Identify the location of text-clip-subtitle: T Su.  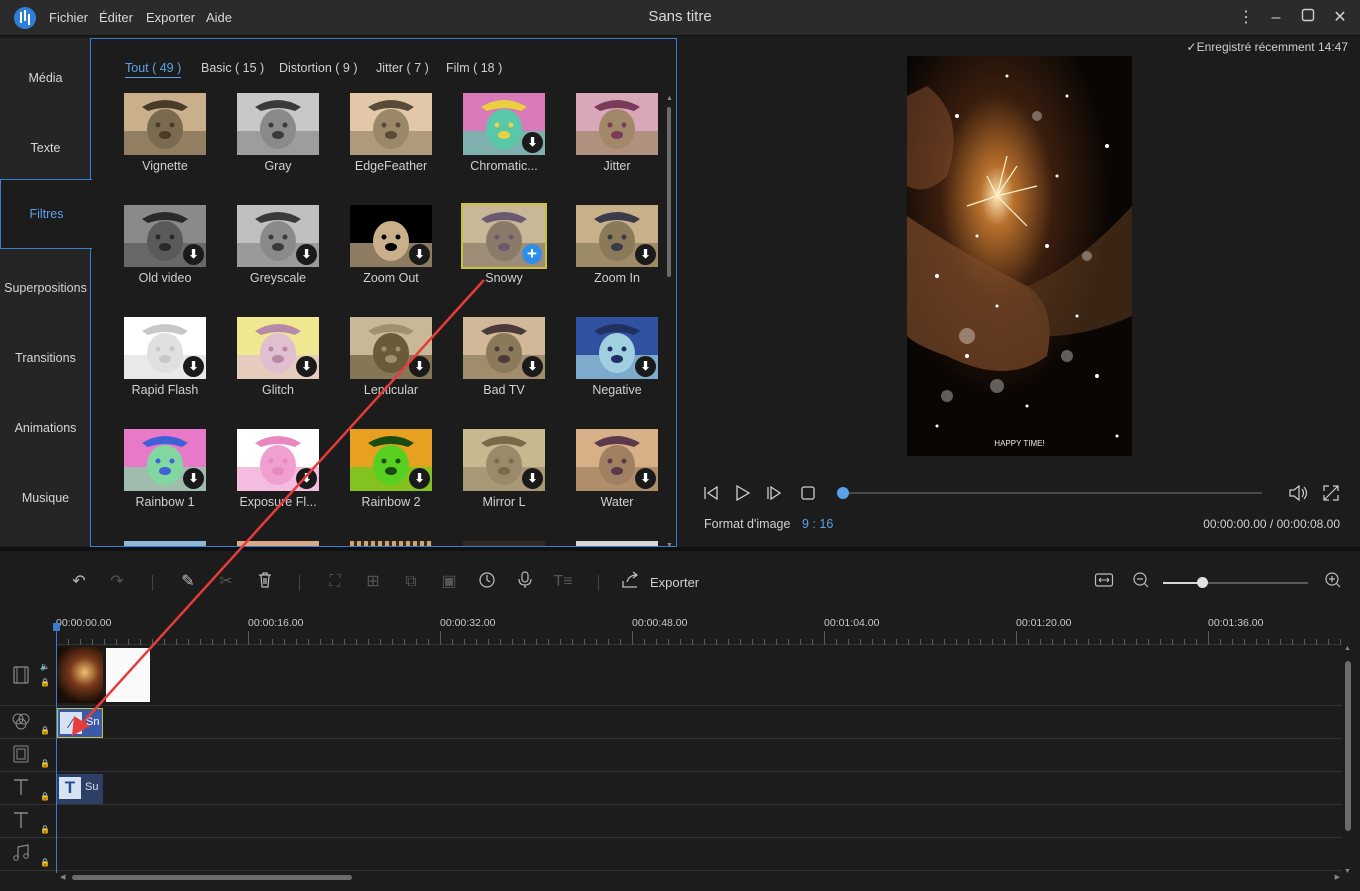
(80, 789).